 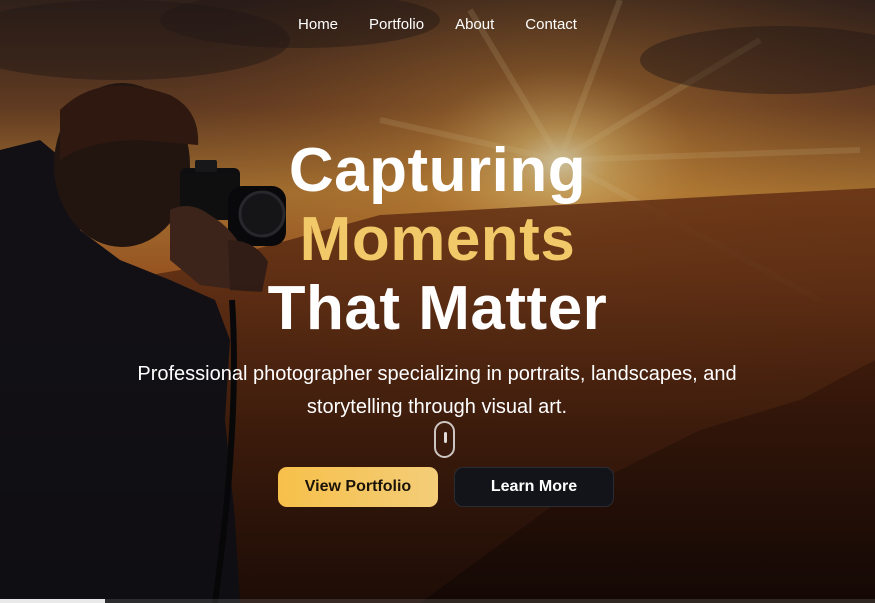 What do you see at coordinates (474, 25) in the screenshot?
I see `nav-about-link: About` at bounding box center [474, 25].